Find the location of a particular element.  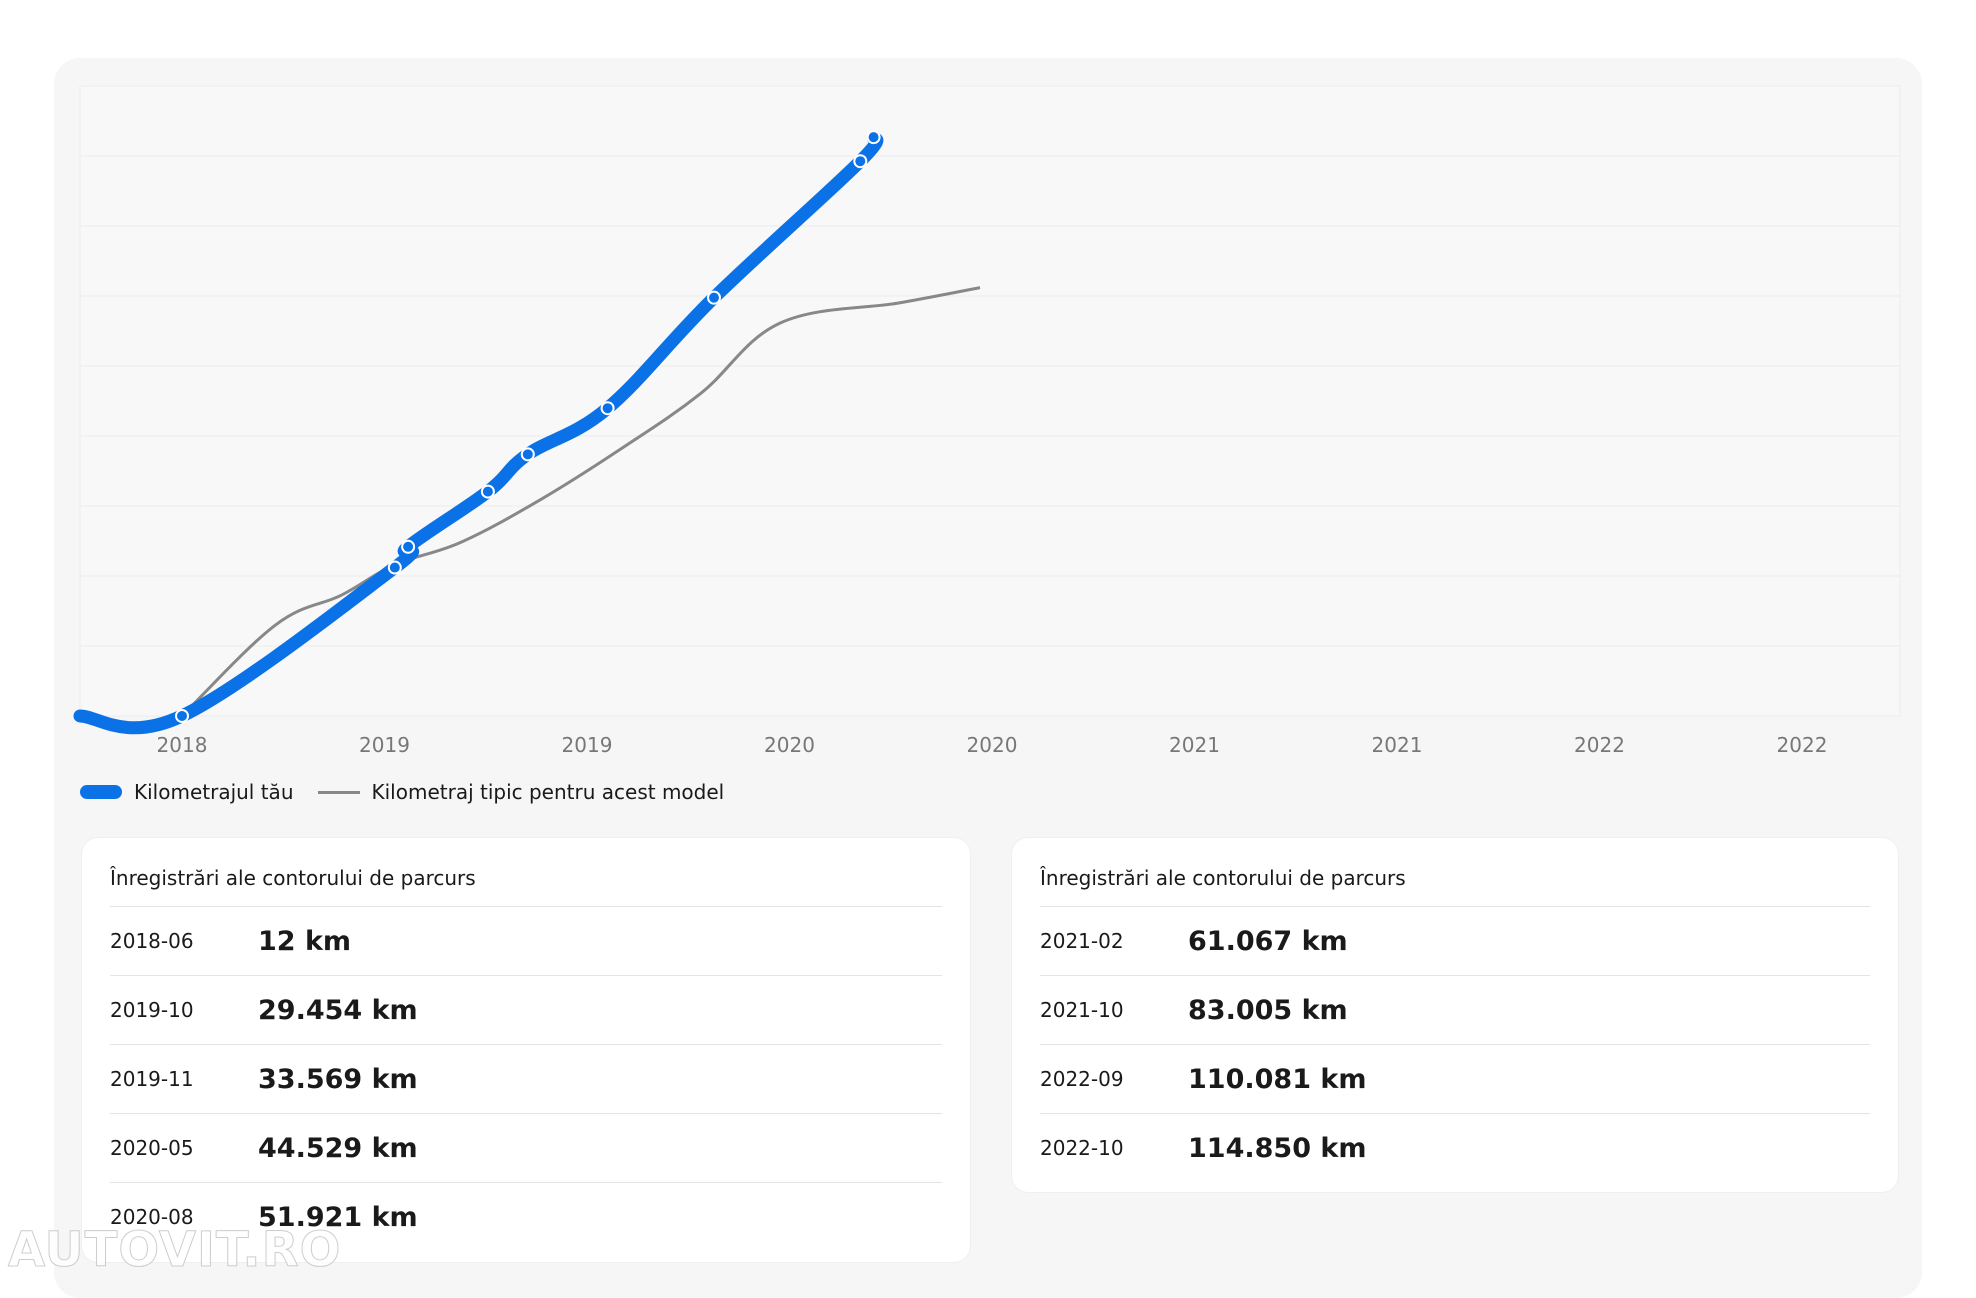

record-value: 114.850 km is located at coordinates (1277, 1148).